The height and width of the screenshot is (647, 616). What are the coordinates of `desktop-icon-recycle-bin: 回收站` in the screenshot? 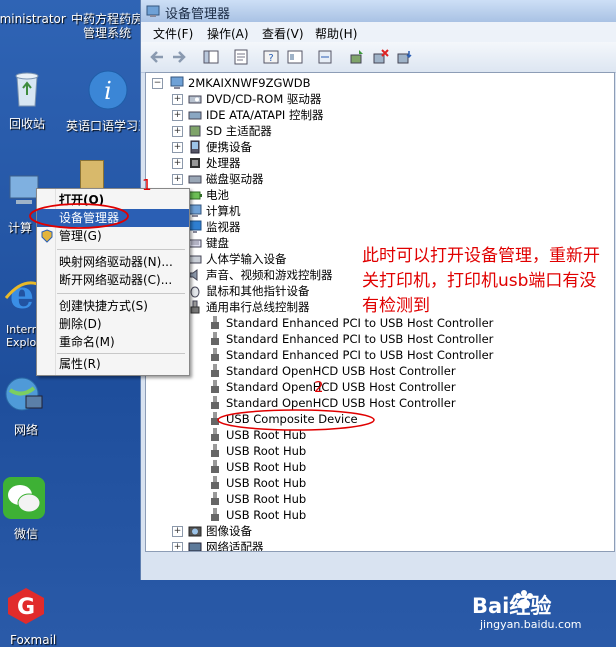 It's located at (33, 98).